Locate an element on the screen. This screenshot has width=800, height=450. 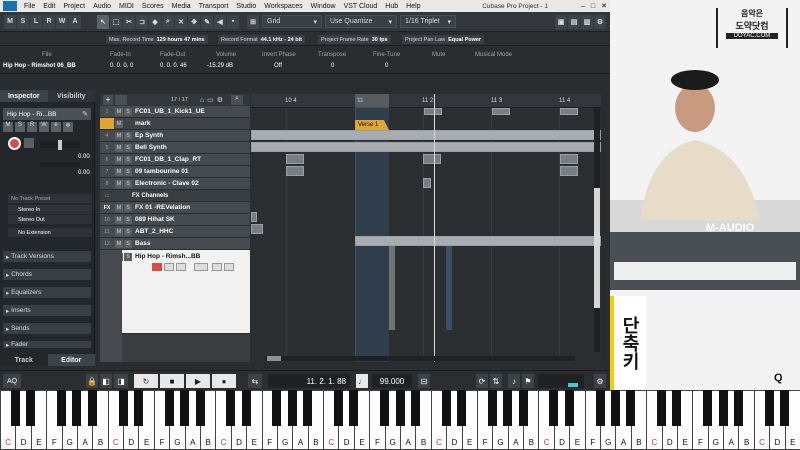
snap-toggle-icon: ⊞ is located at coordinates (253, 21).